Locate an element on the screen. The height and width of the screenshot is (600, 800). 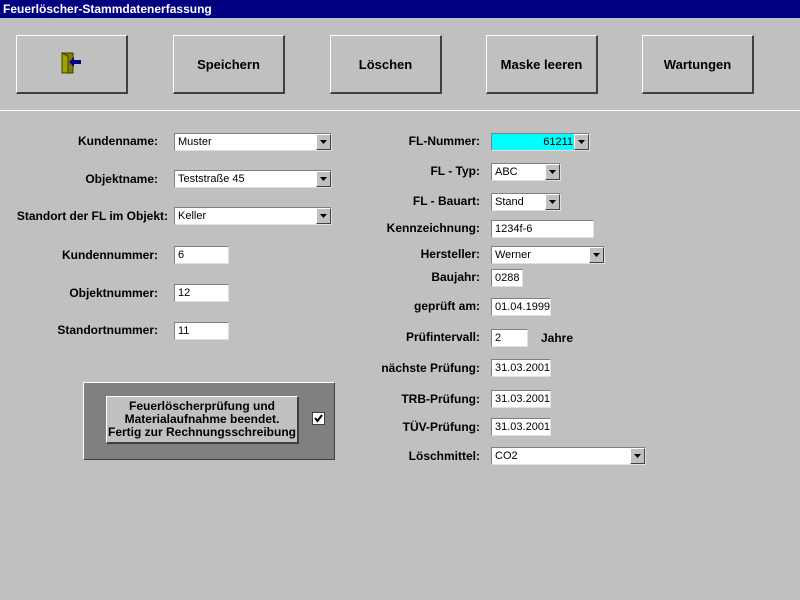
checkmark-icon is located at coordinates (318, 418).